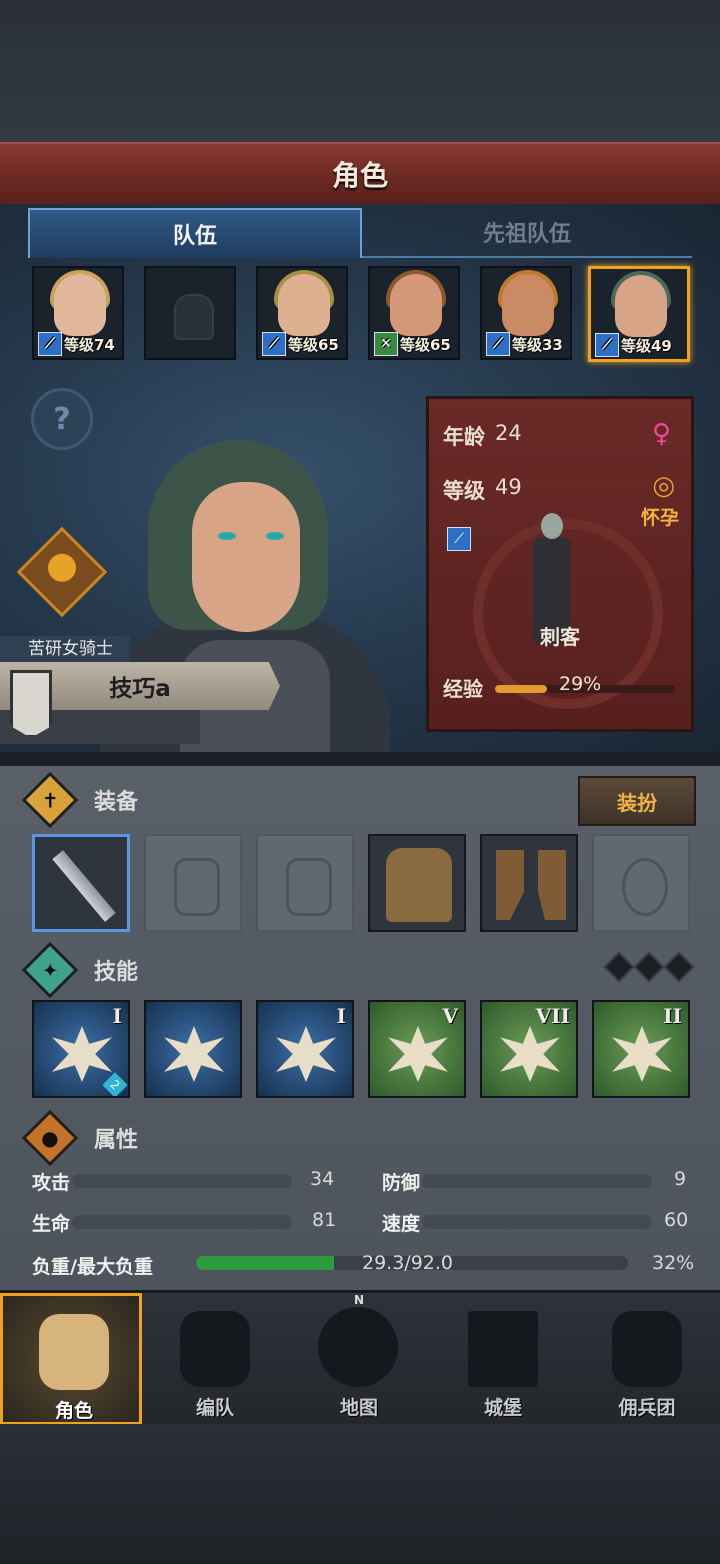  I want to click on age-value: 24, so click(508, 433).